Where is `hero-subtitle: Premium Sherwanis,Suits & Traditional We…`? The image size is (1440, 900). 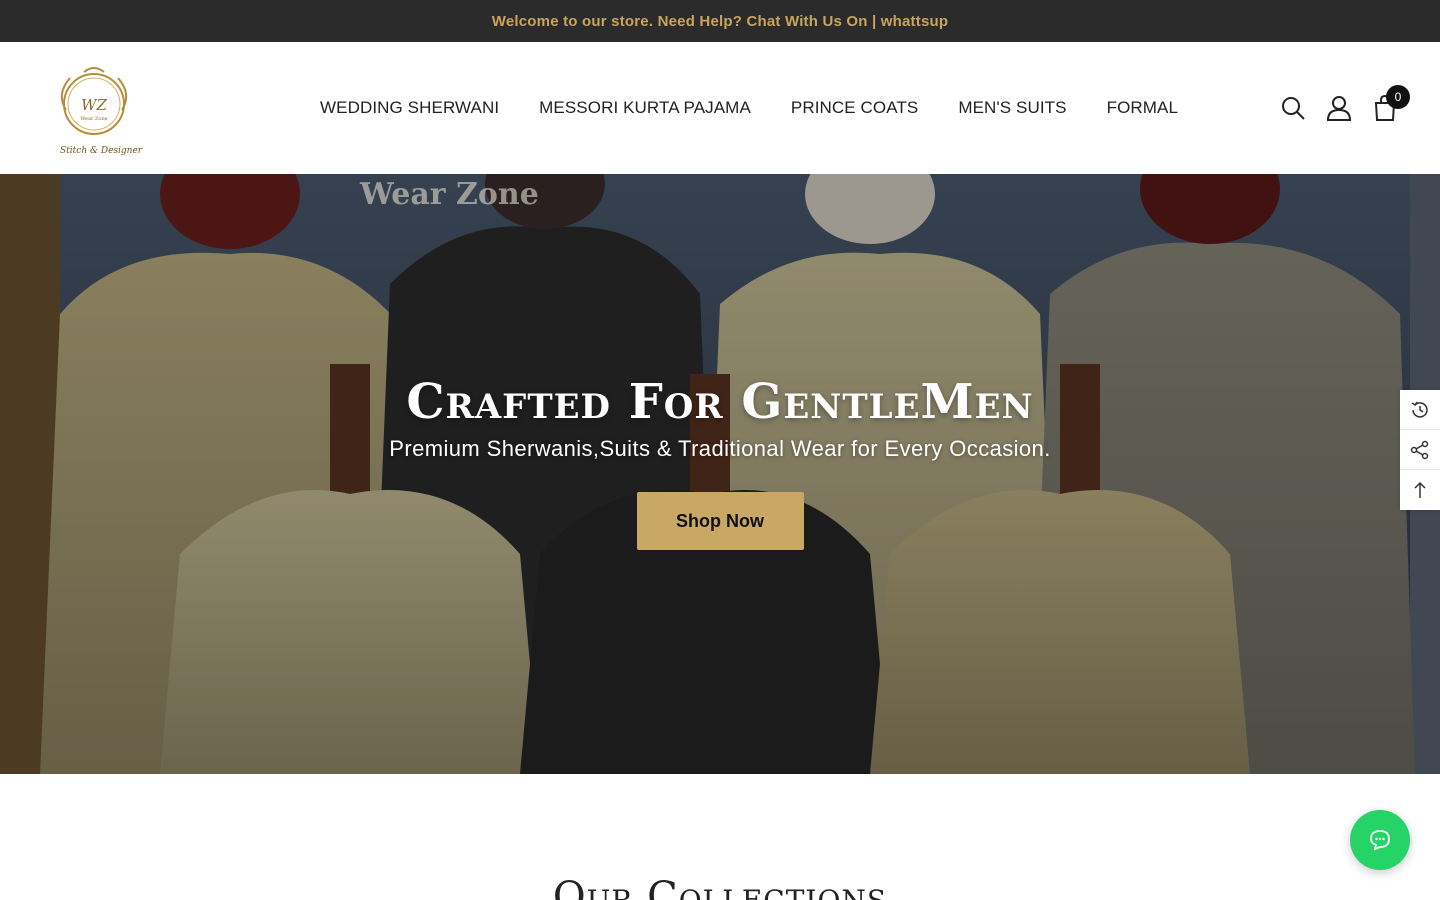
hero-subtitle: Premium Sherwanis,Suits & Traditional We… is located at coordinates (720, 448).